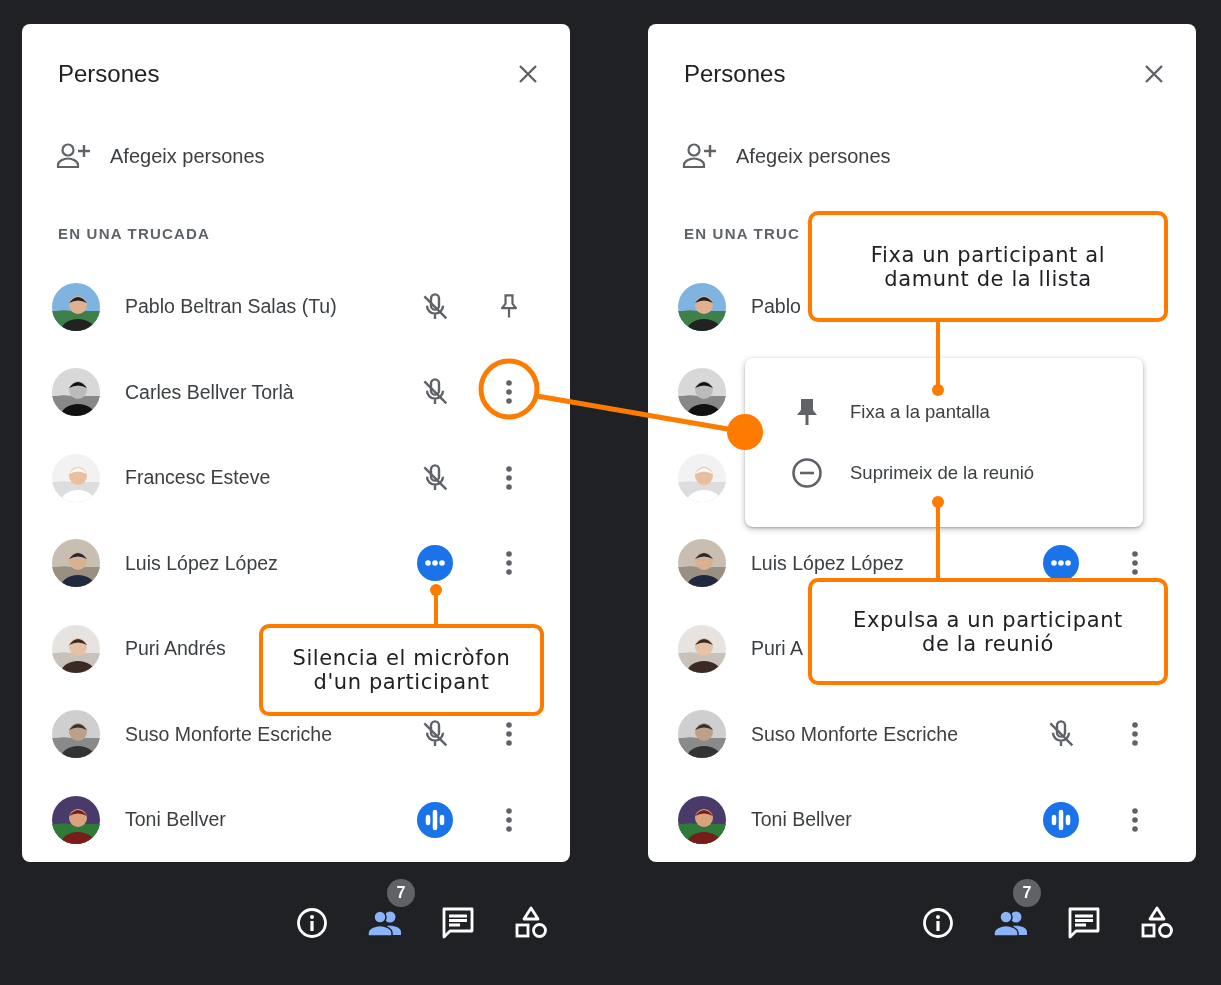 The height and width of the screenshot is (985, 1221). I want to click on callout-note: Expulsa a un participant de la reunió, so click(988, 631).